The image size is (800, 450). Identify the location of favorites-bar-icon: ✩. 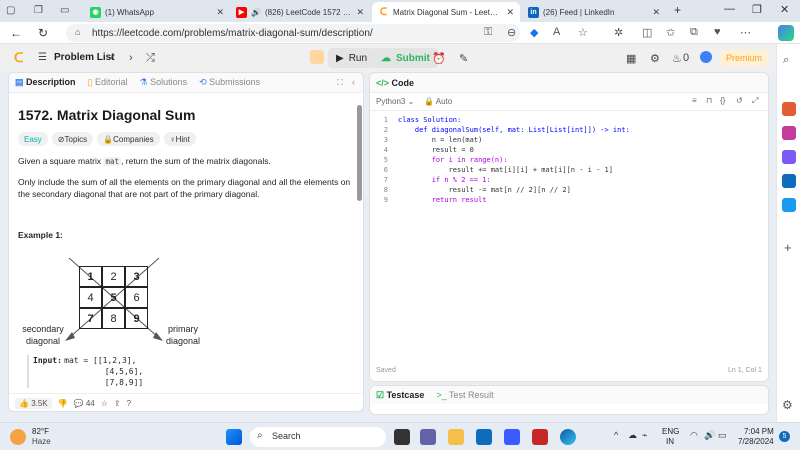
(670, 32).